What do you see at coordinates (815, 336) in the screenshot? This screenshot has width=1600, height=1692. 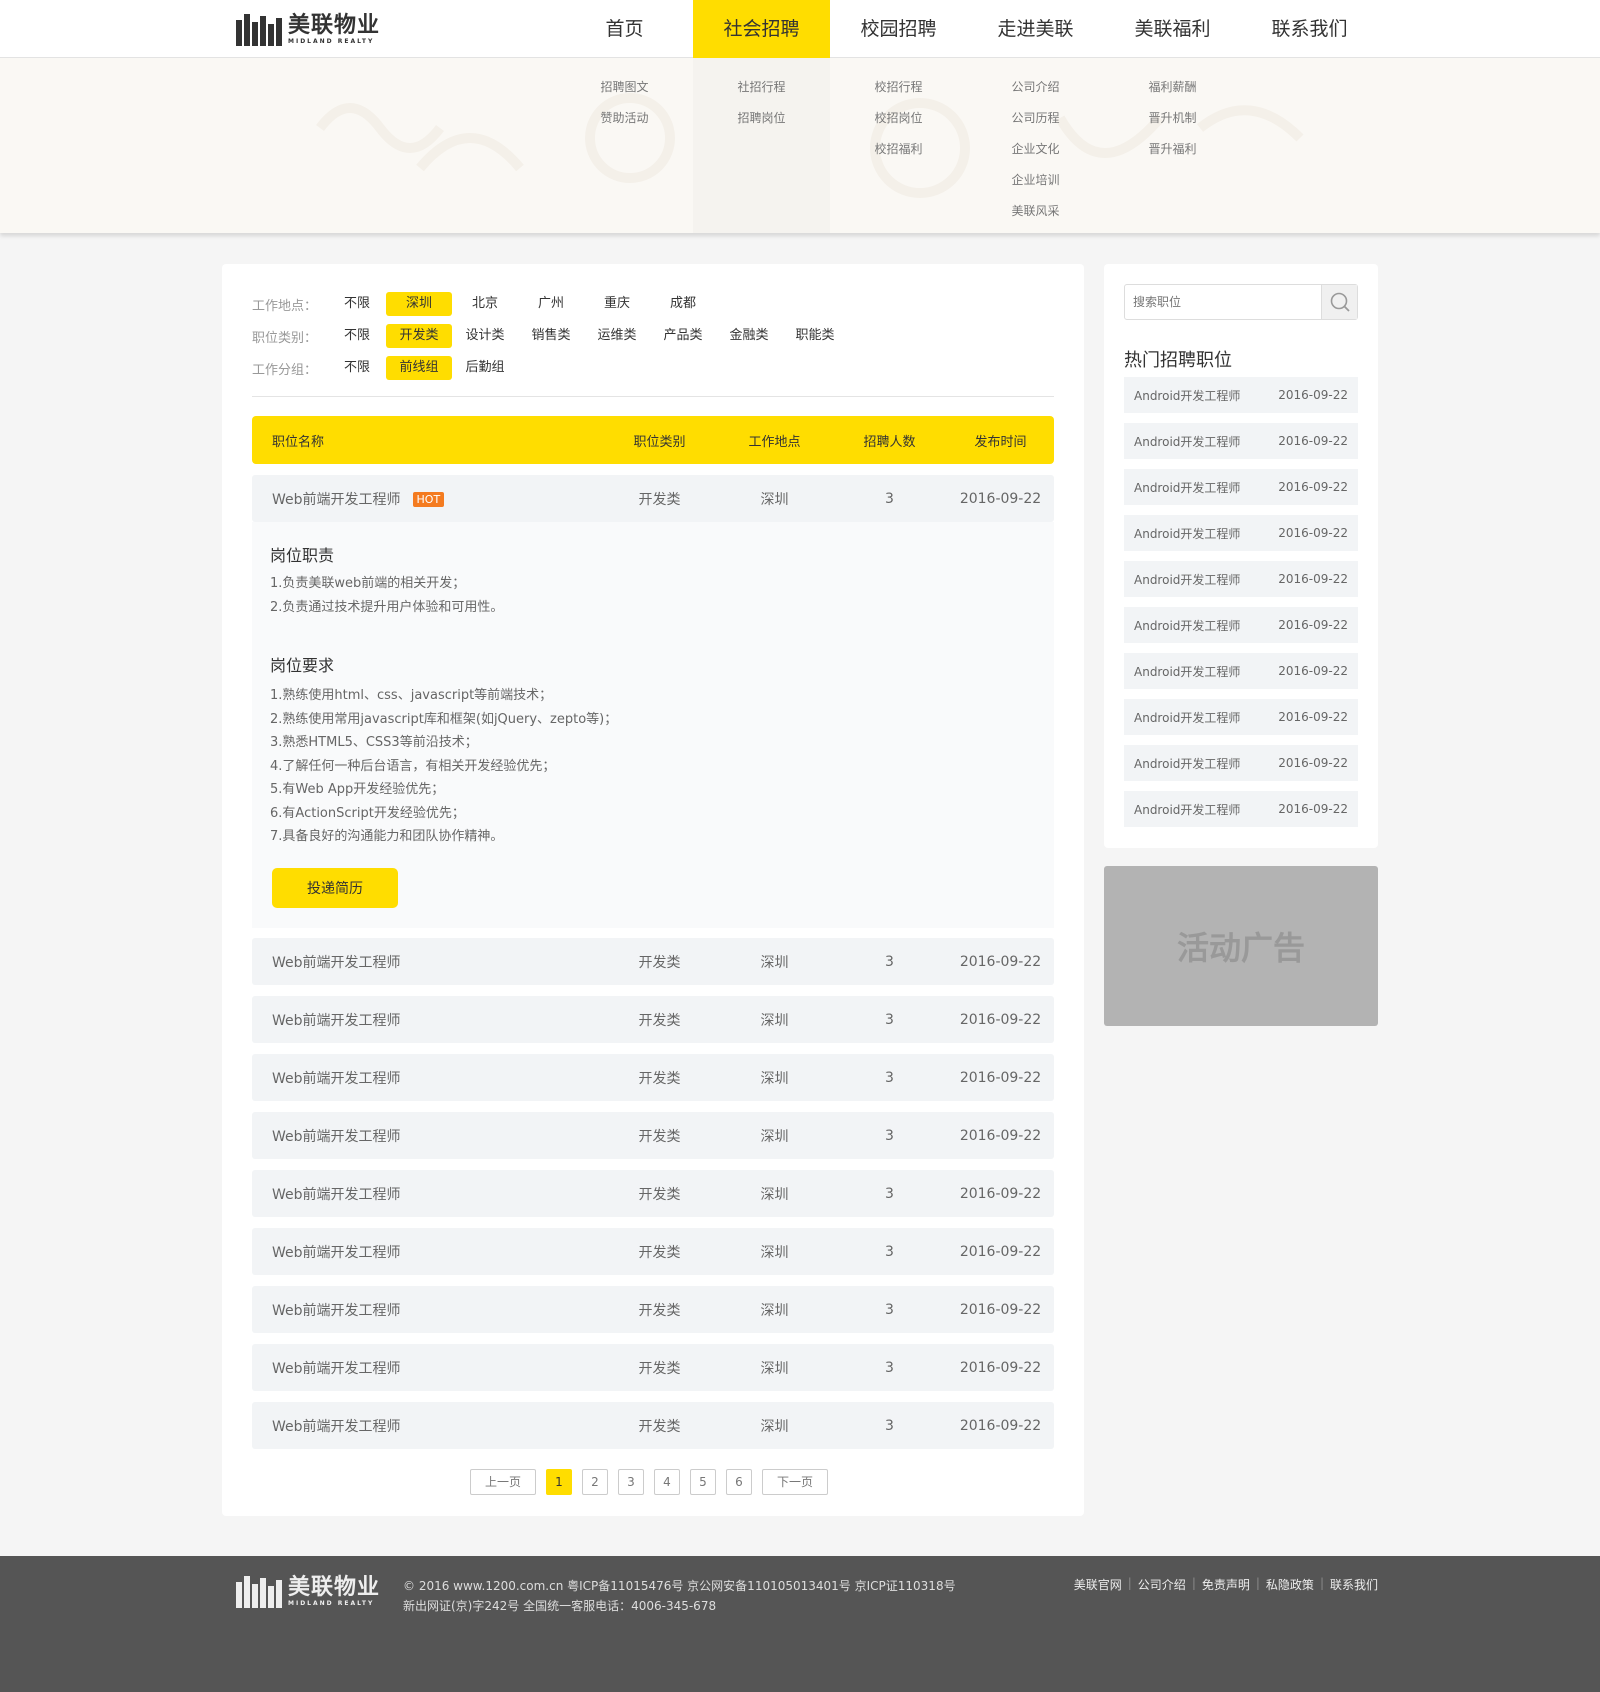 I see `filter-option: 职能类` at bounding box center [815, 336].